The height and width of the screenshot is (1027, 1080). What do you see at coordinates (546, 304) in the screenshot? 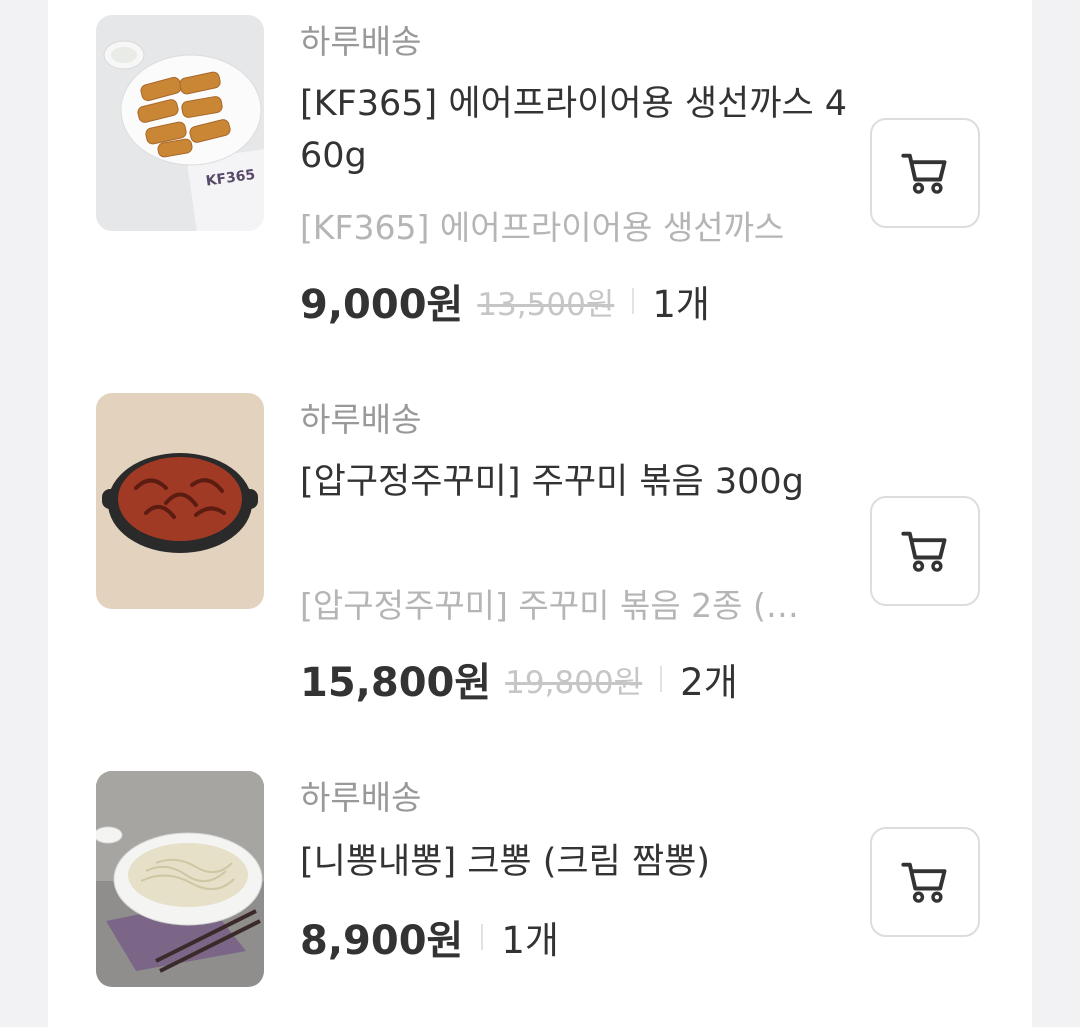
I see `original-price: 13,500원` at bounding box center [546, 304].